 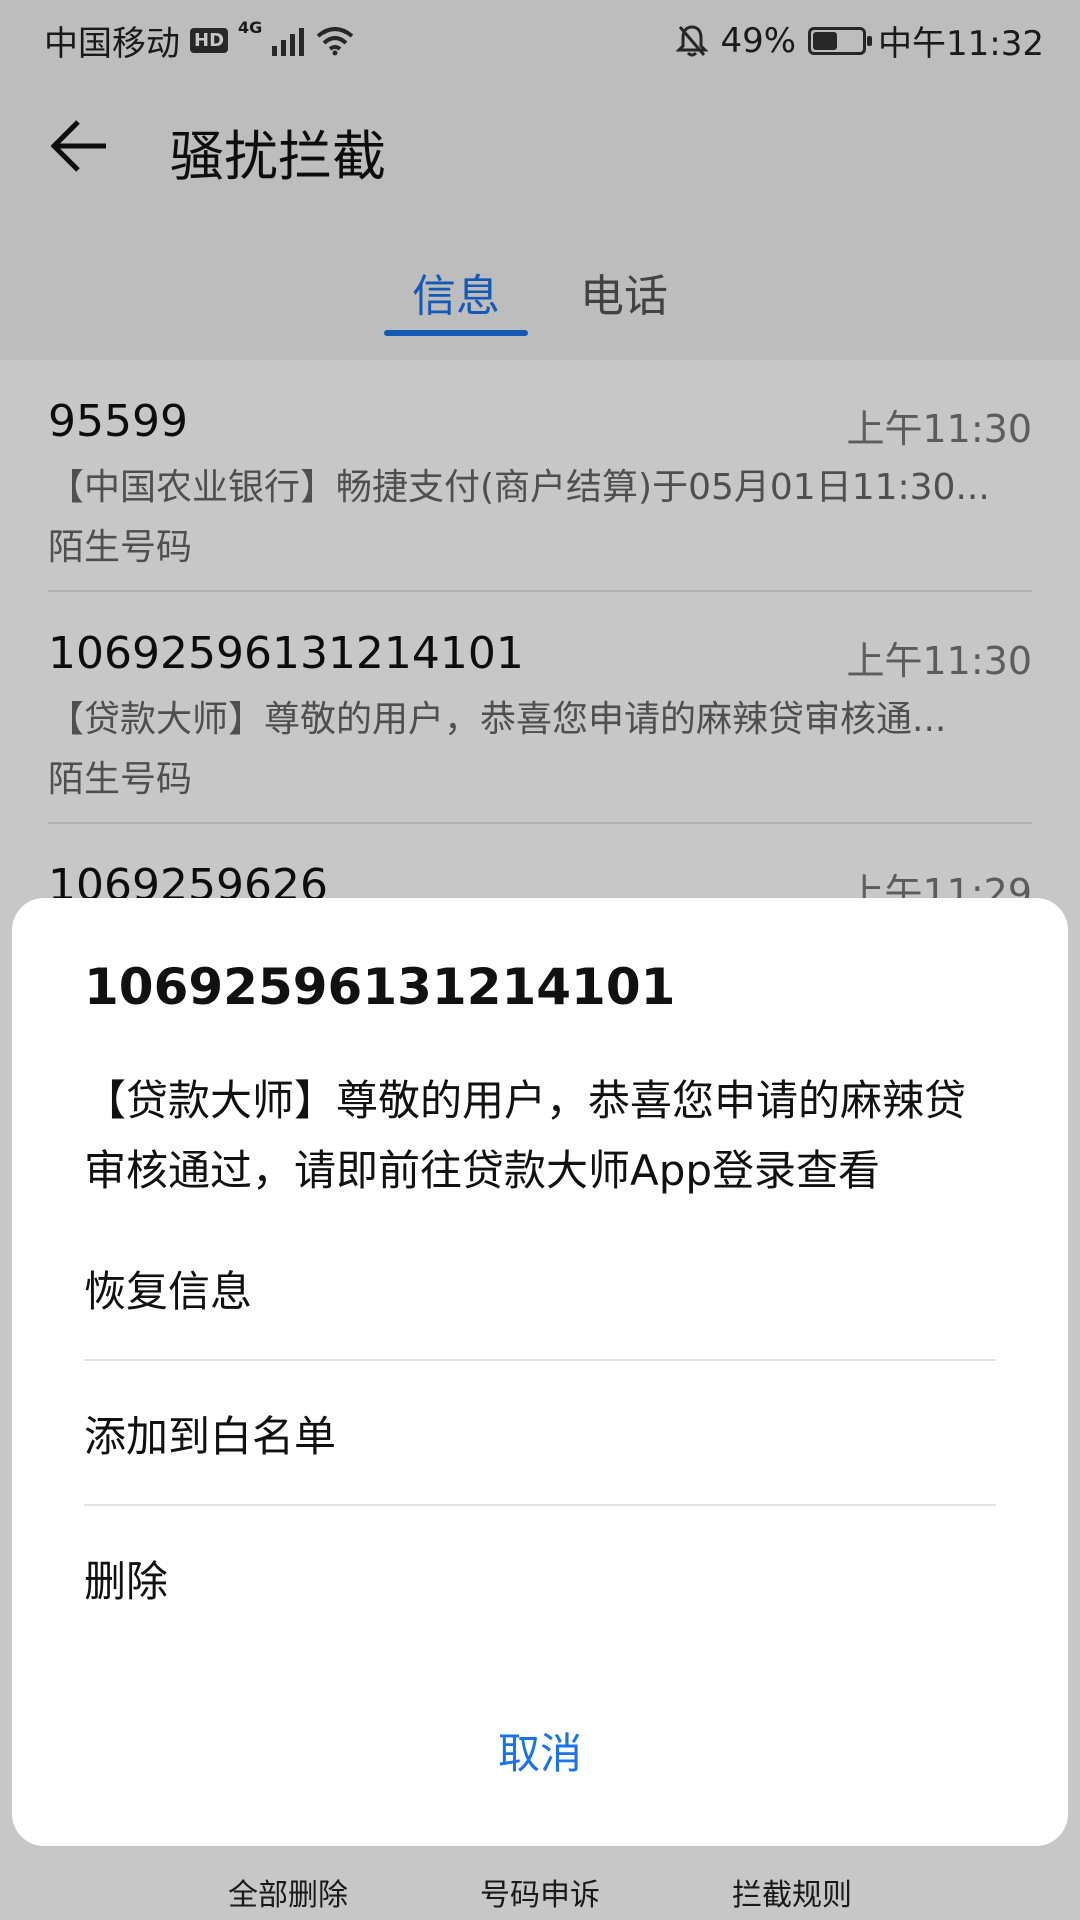 I want to click on restore-message-label: 恢复信息, so click(x=168, y=1291).